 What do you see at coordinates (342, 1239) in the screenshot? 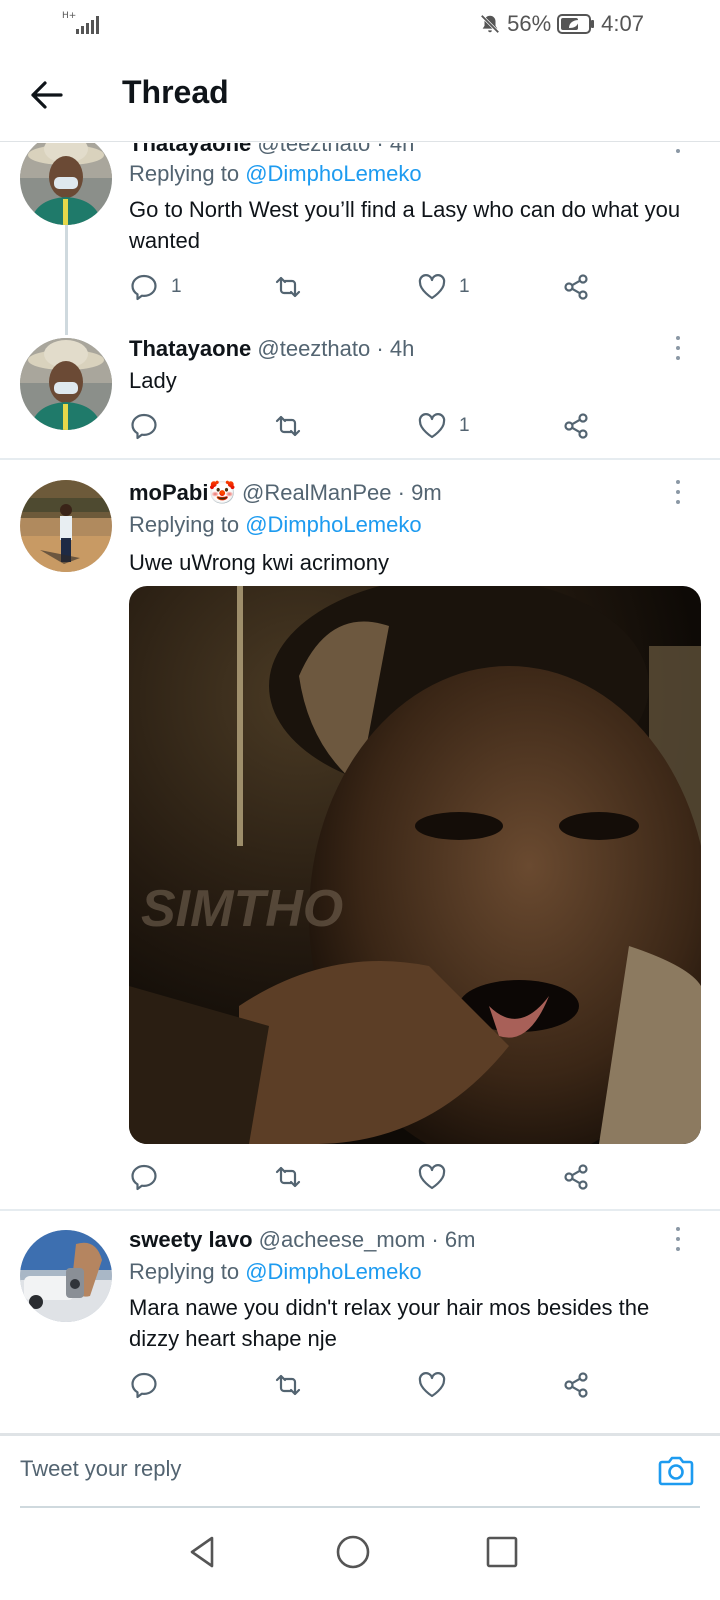
I see `user-handle: @acheese_mom` at bounding box center [342, 1239].